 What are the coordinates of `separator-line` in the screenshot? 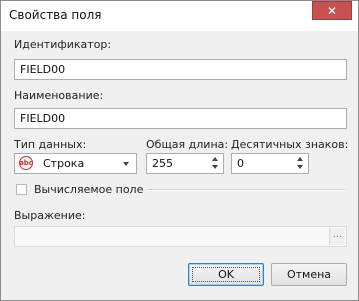 It's located at (246, 190).